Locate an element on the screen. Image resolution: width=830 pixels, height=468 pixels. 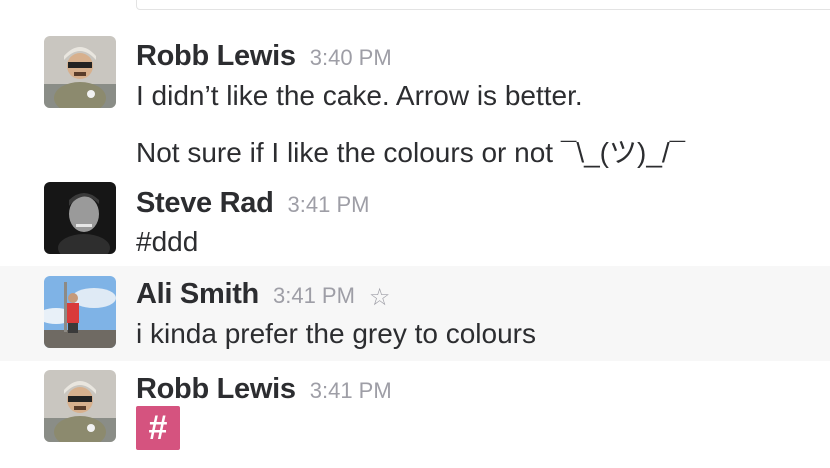
message-text: i kinda prefer the grey to colours is located at coordinates (336, 333).